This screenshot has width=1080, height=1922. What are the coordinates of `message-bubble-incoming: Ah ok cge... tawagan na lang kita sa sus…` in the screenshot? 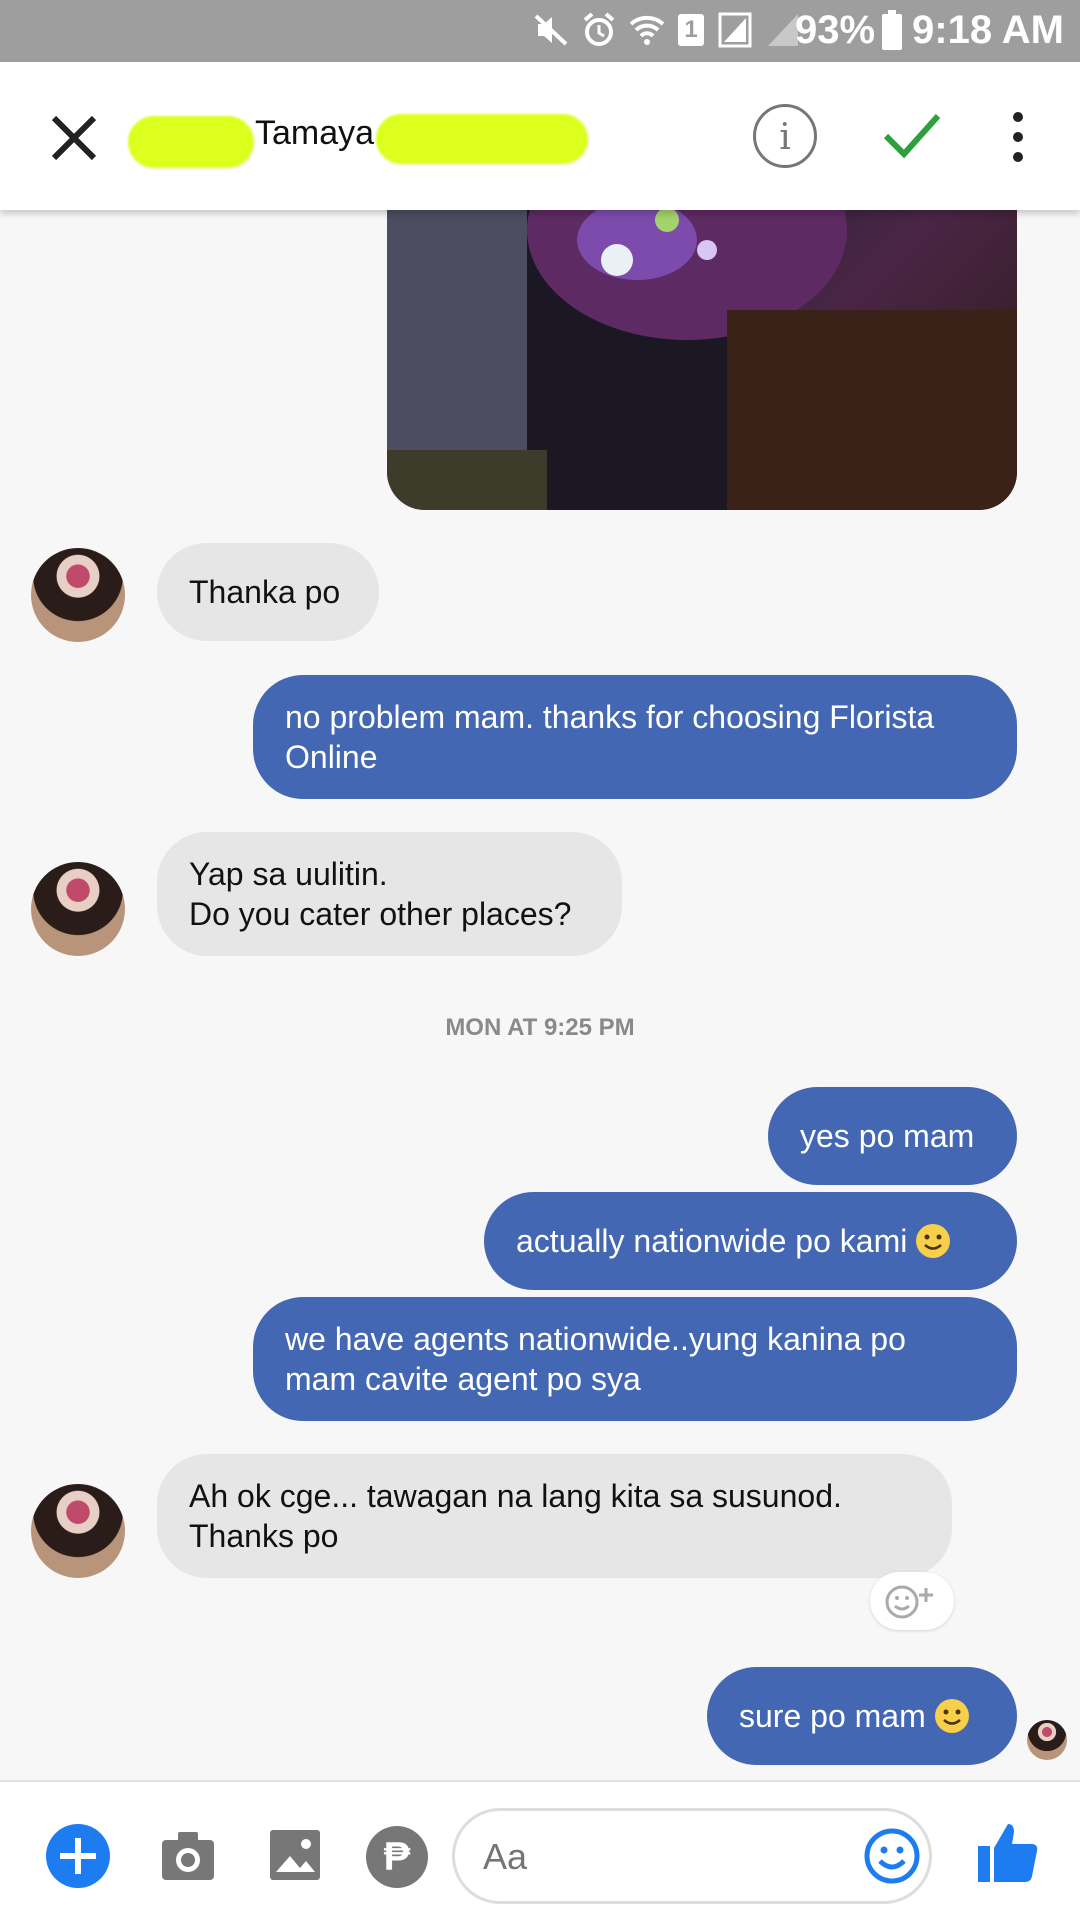 It's located at (554, 1516).